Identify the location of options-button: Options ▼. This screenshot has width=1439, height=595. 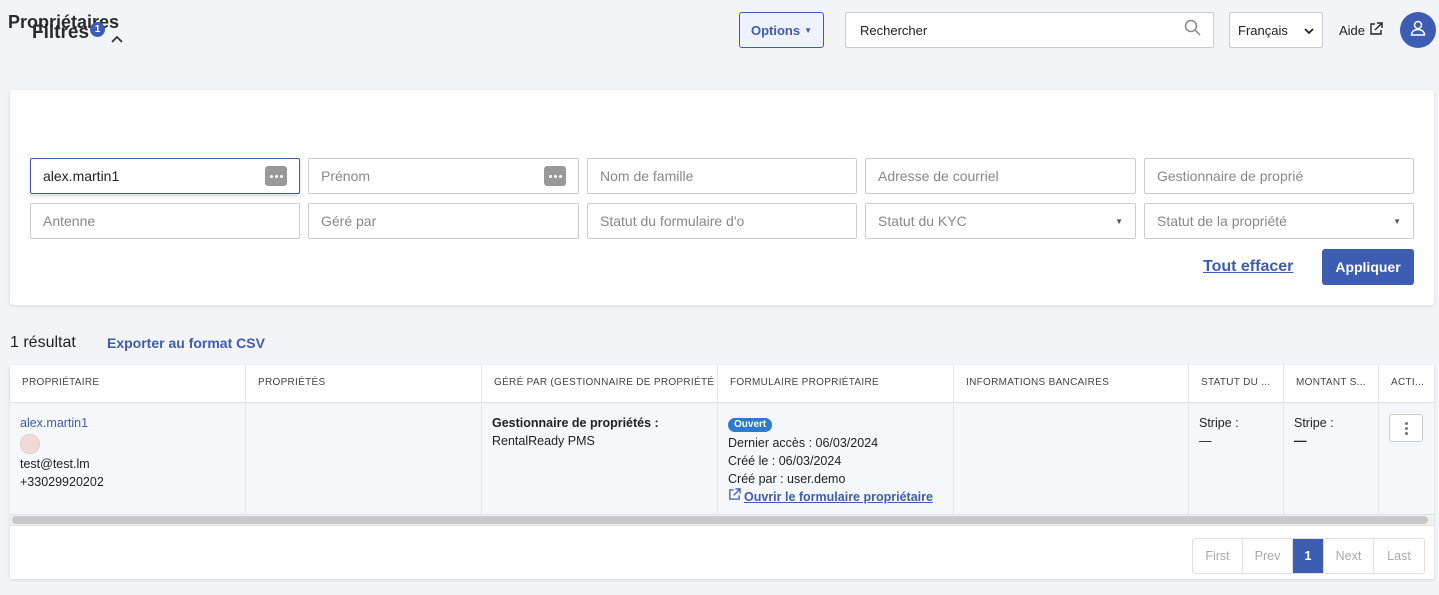
(781, 30).